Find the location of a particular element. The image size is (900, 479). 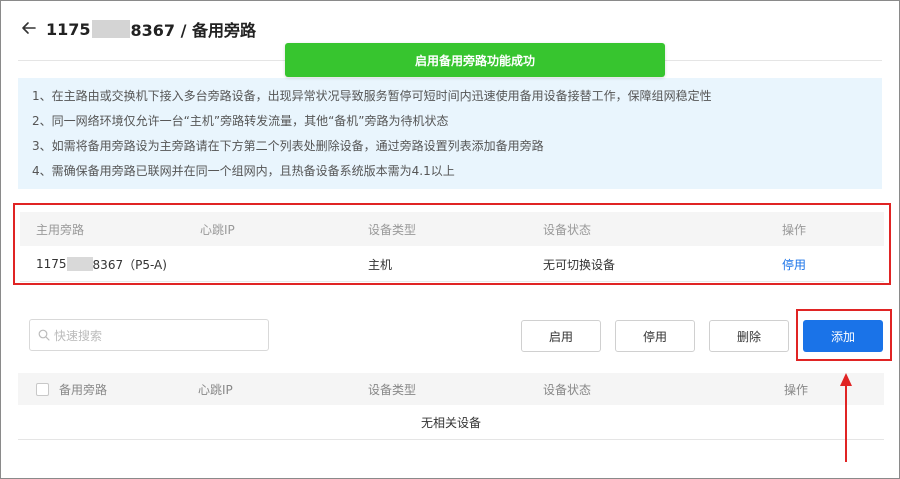

column-header-backup-bypass: 备用旁路 is located at coordinates (83, 389).